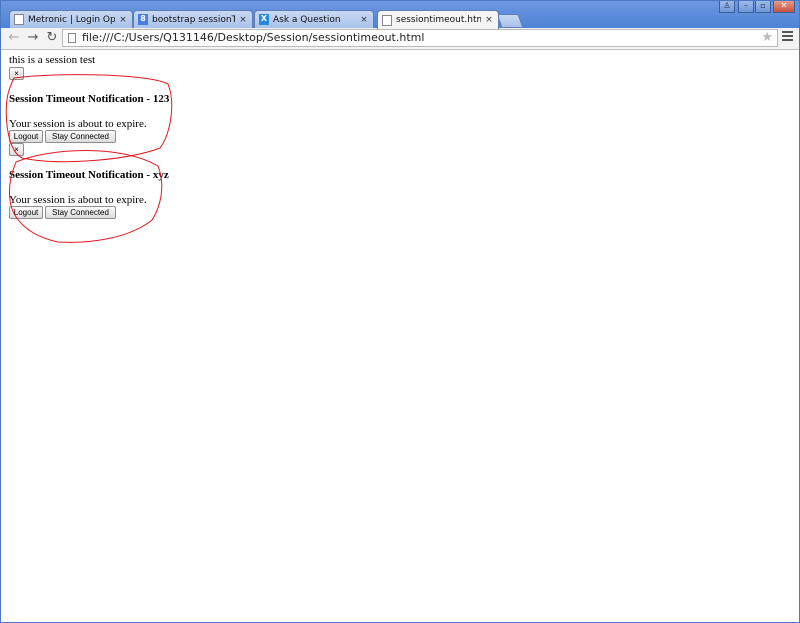  I want to click on bookmark-star-icon: ★, so click(767, 38).